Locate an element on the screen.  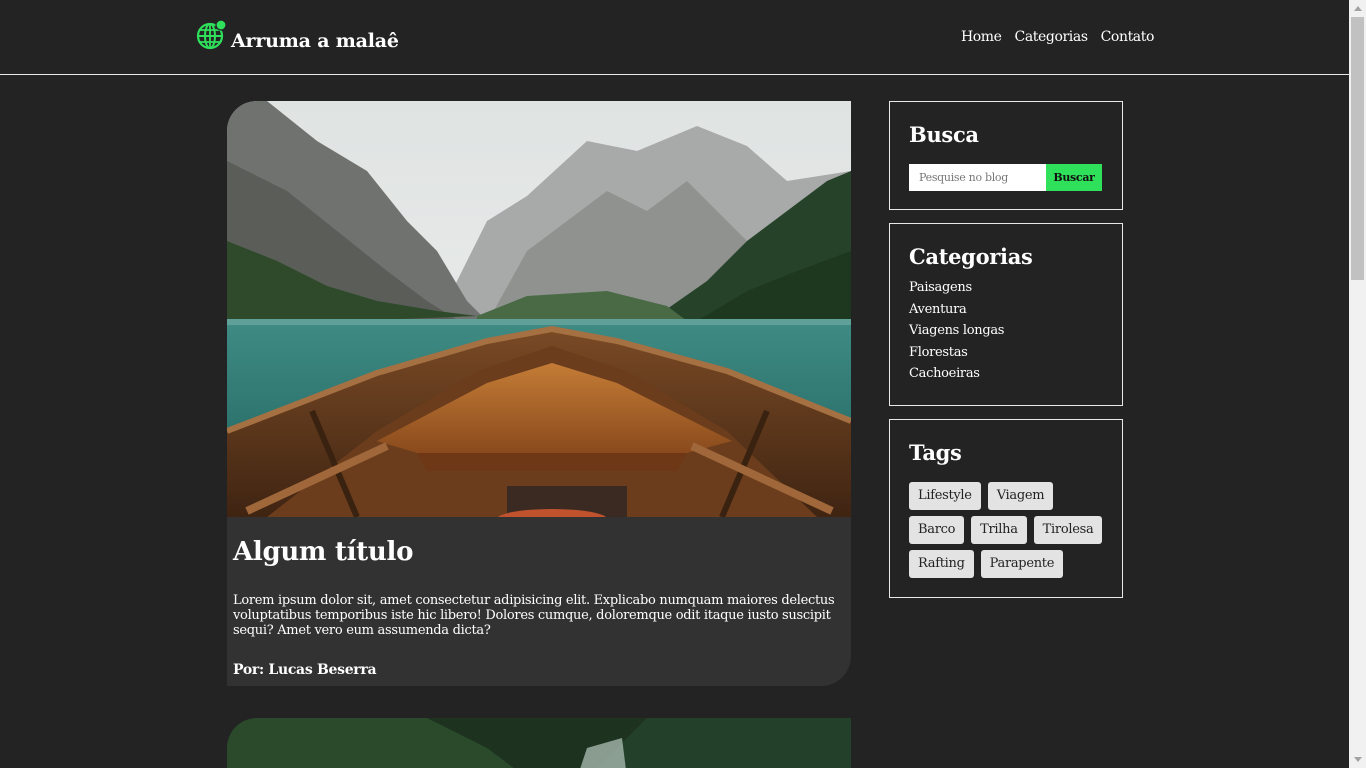
scrollbar-thumb is located at coordinates (1357, 148).